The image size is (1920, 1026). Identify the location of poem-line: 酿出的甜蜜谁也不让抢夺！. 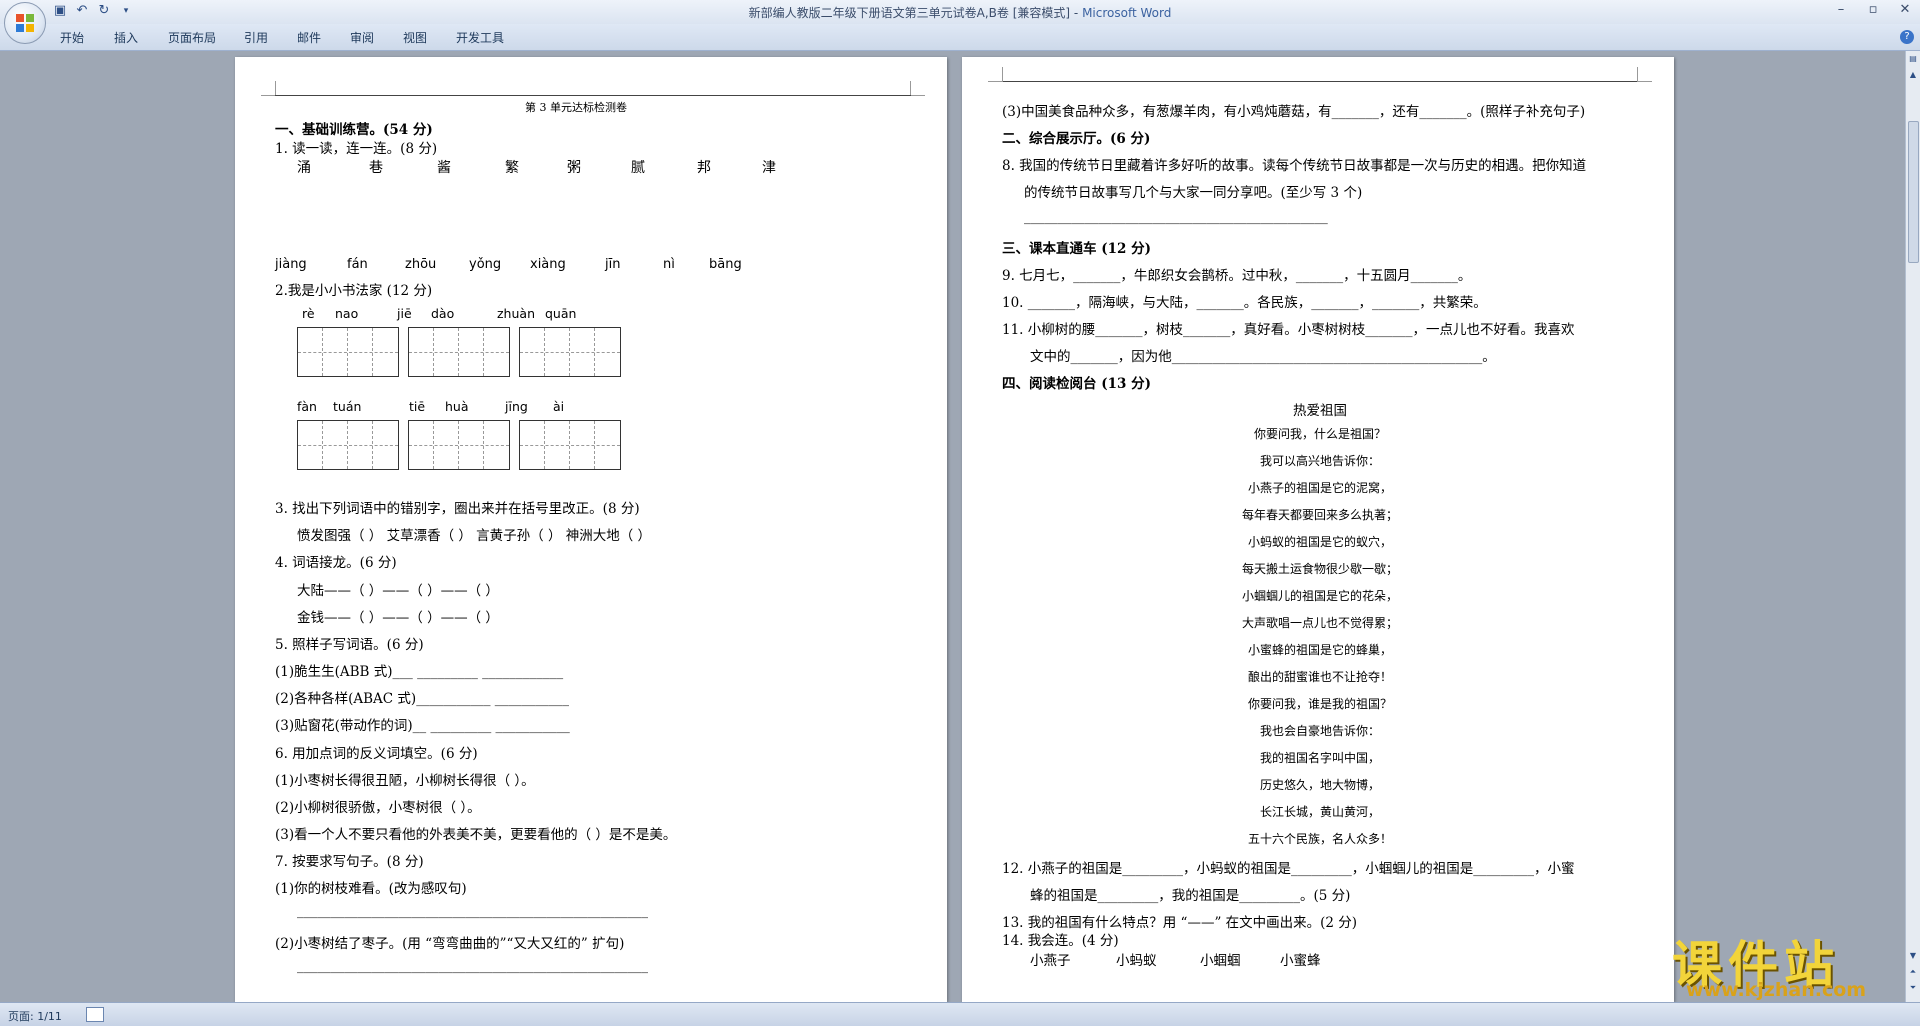
(1319, 677).